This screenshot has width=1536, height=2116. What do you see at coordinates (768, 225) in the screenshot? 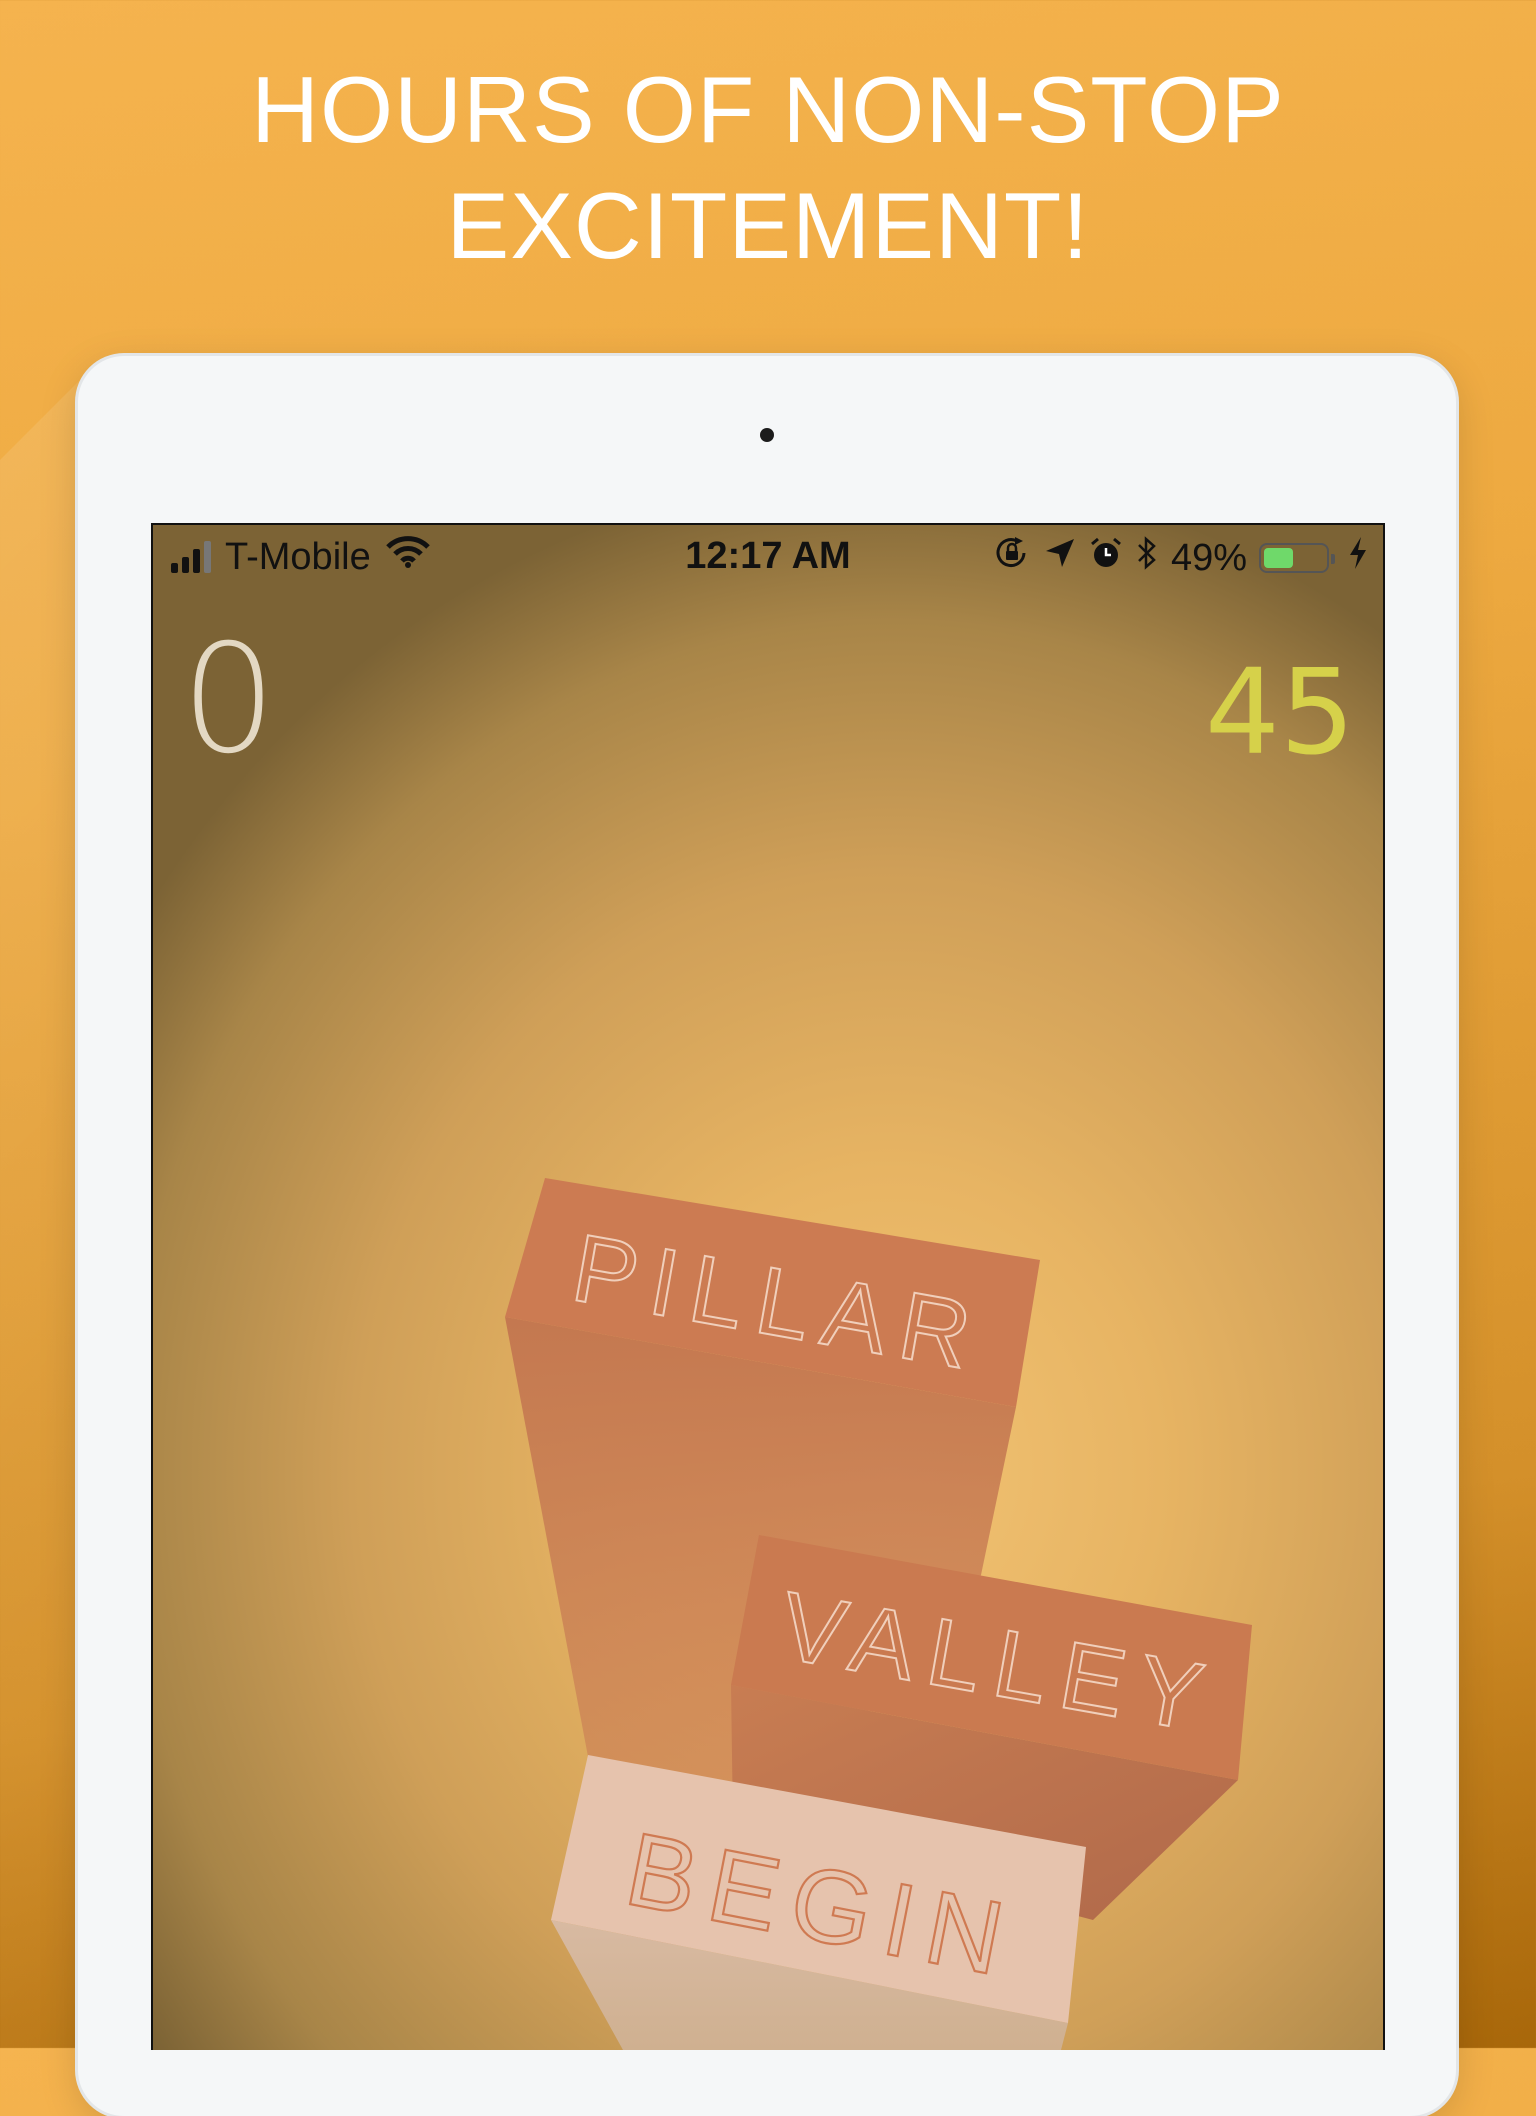
I see `headline-line-2: EXCITEMENT!` at bounding box center [768, 225].